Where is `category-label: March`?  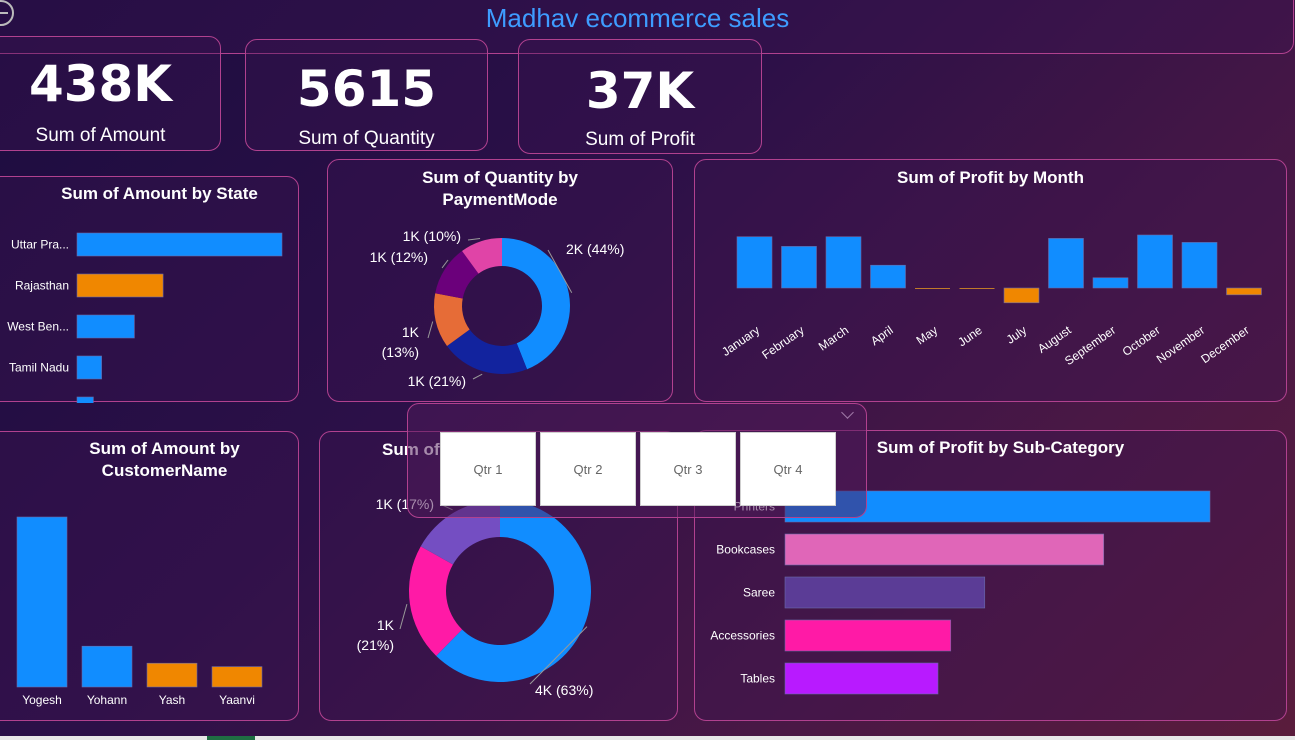 category-label: March is located at coordinates (833, 338).